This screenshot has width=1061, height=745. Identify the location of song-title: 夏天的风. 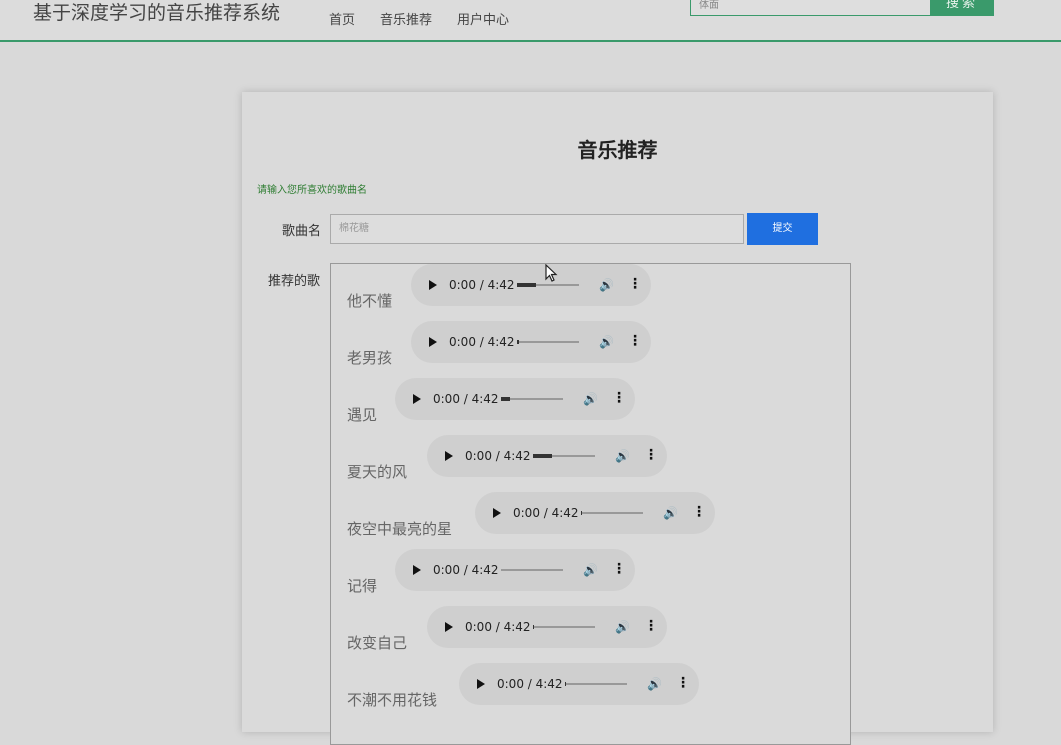
(377, 472).